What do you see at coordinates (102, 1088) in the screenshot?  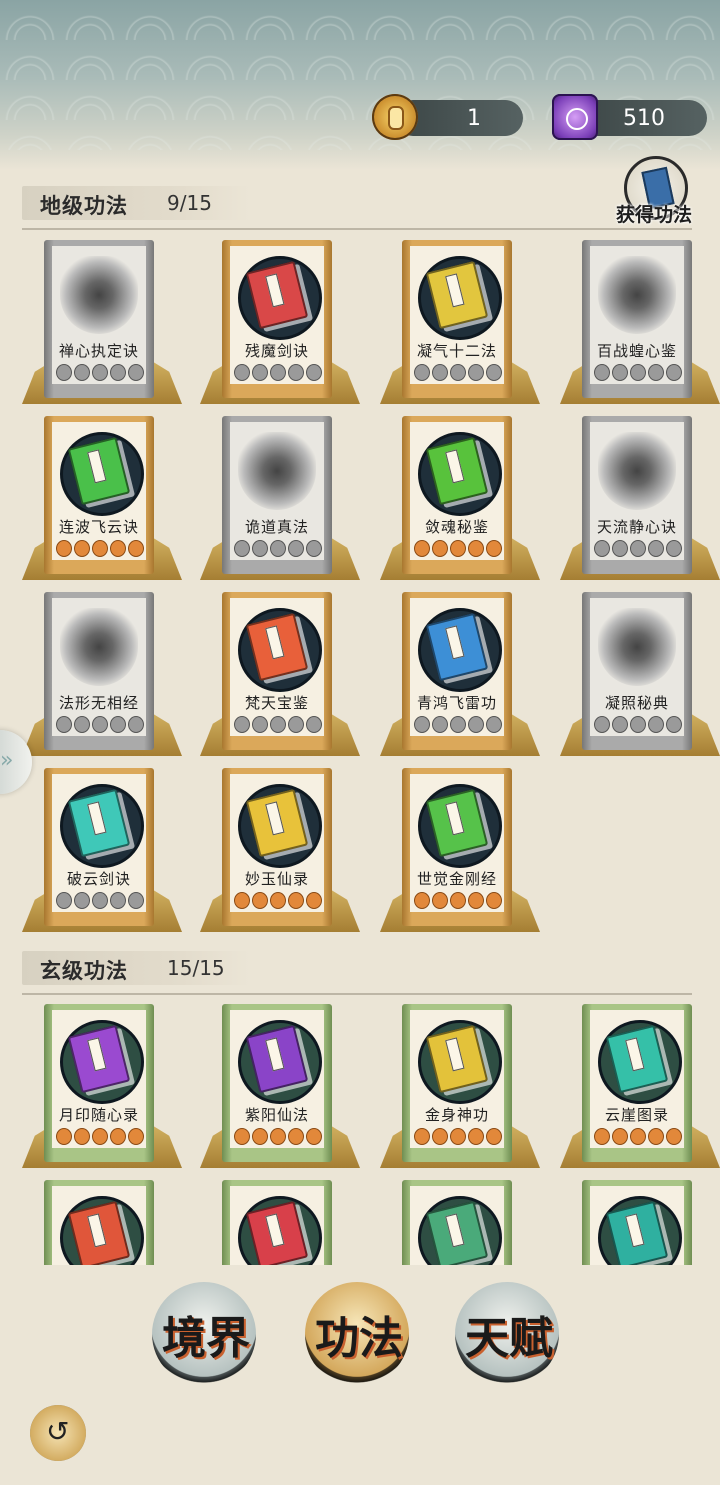 I see `skill-card: 月印随心录` at bounding box center [102, 1088].